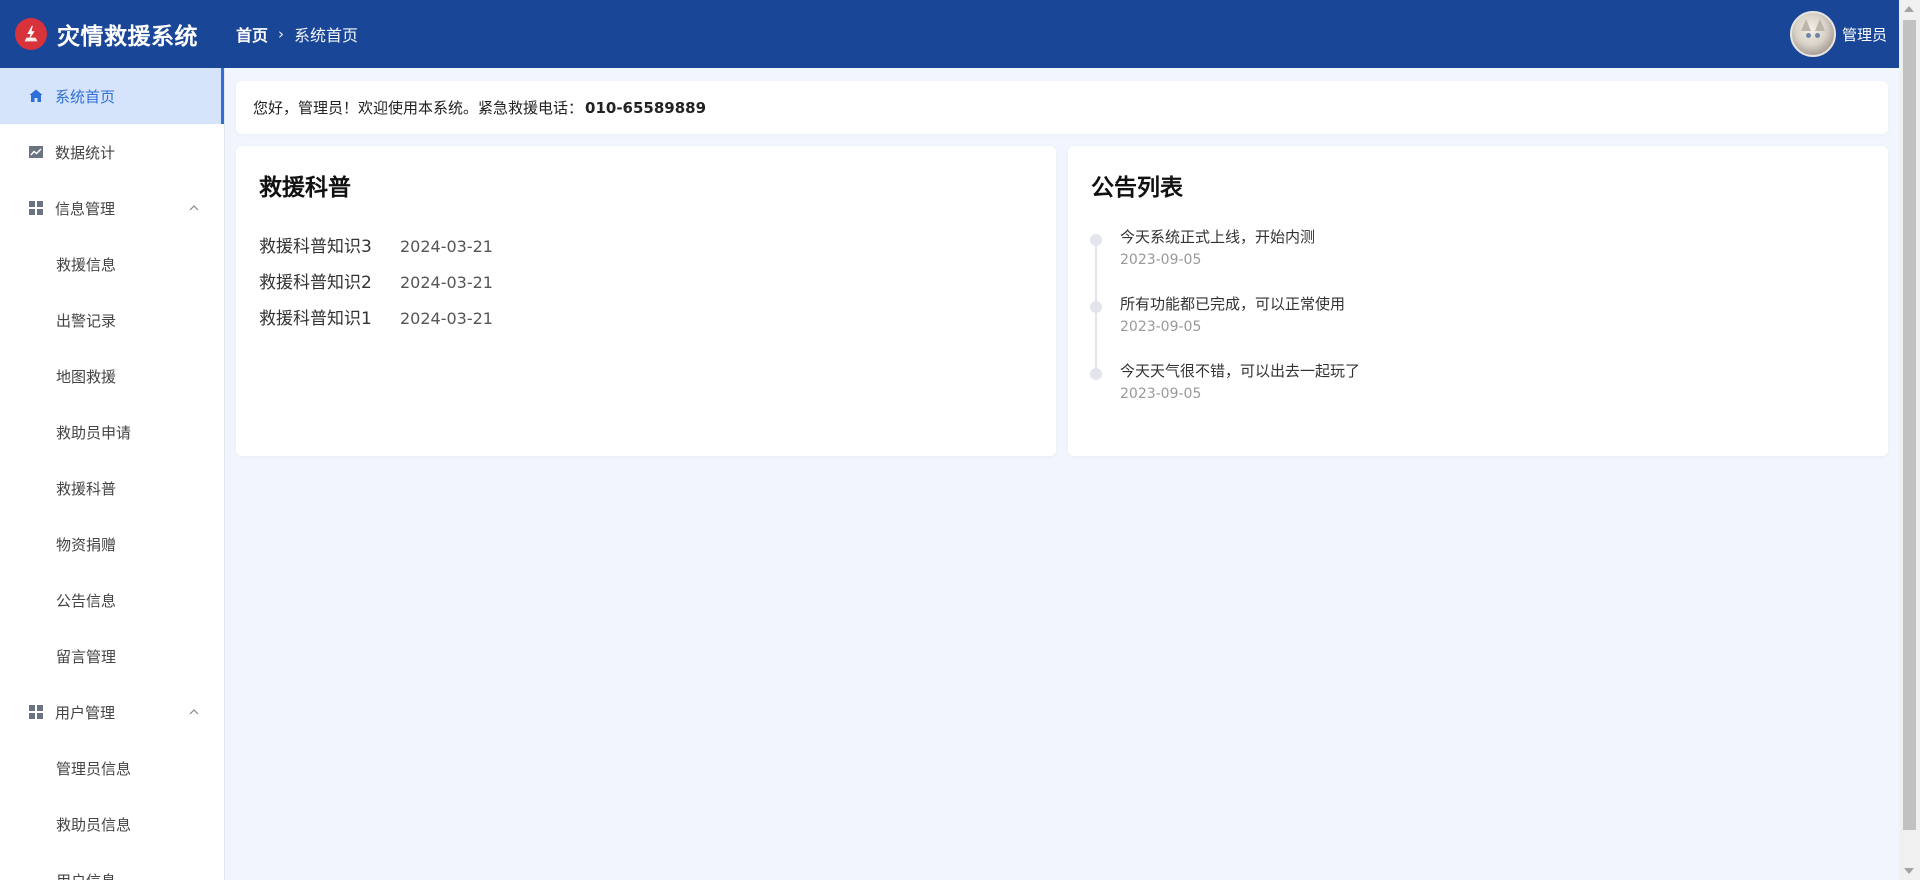  I want to click on chart-icon, so click(36, 152).